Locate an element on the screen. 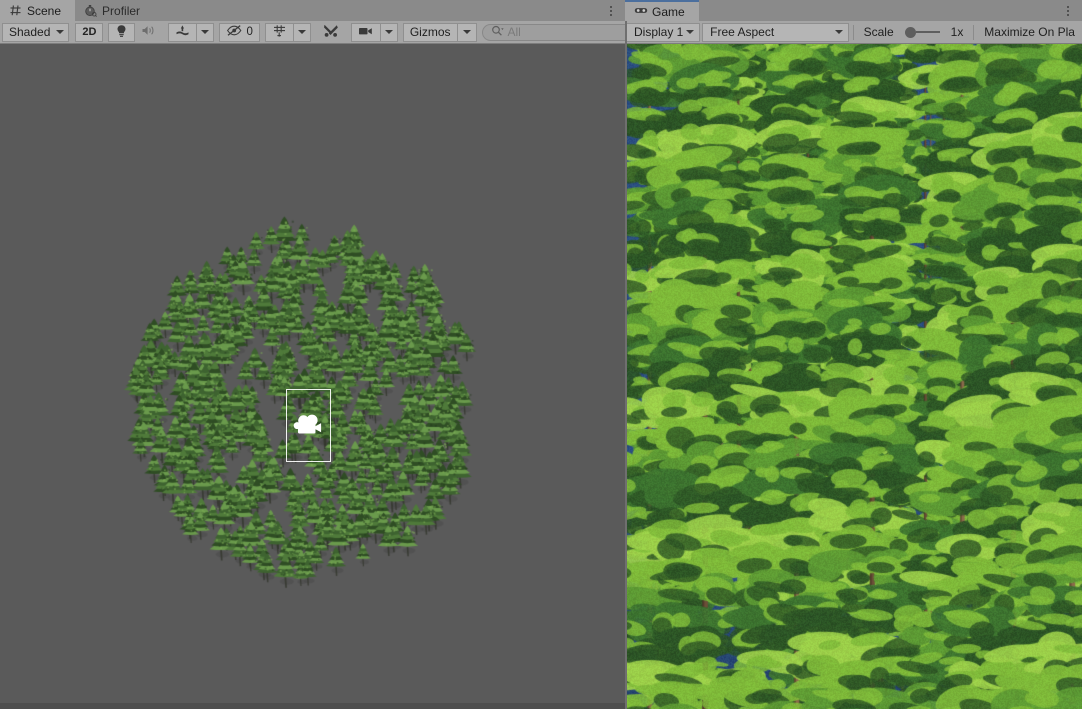 This screenshot has height=709, width=1082. gizmos-label: Gizmos is located at coordinates (430, 32).